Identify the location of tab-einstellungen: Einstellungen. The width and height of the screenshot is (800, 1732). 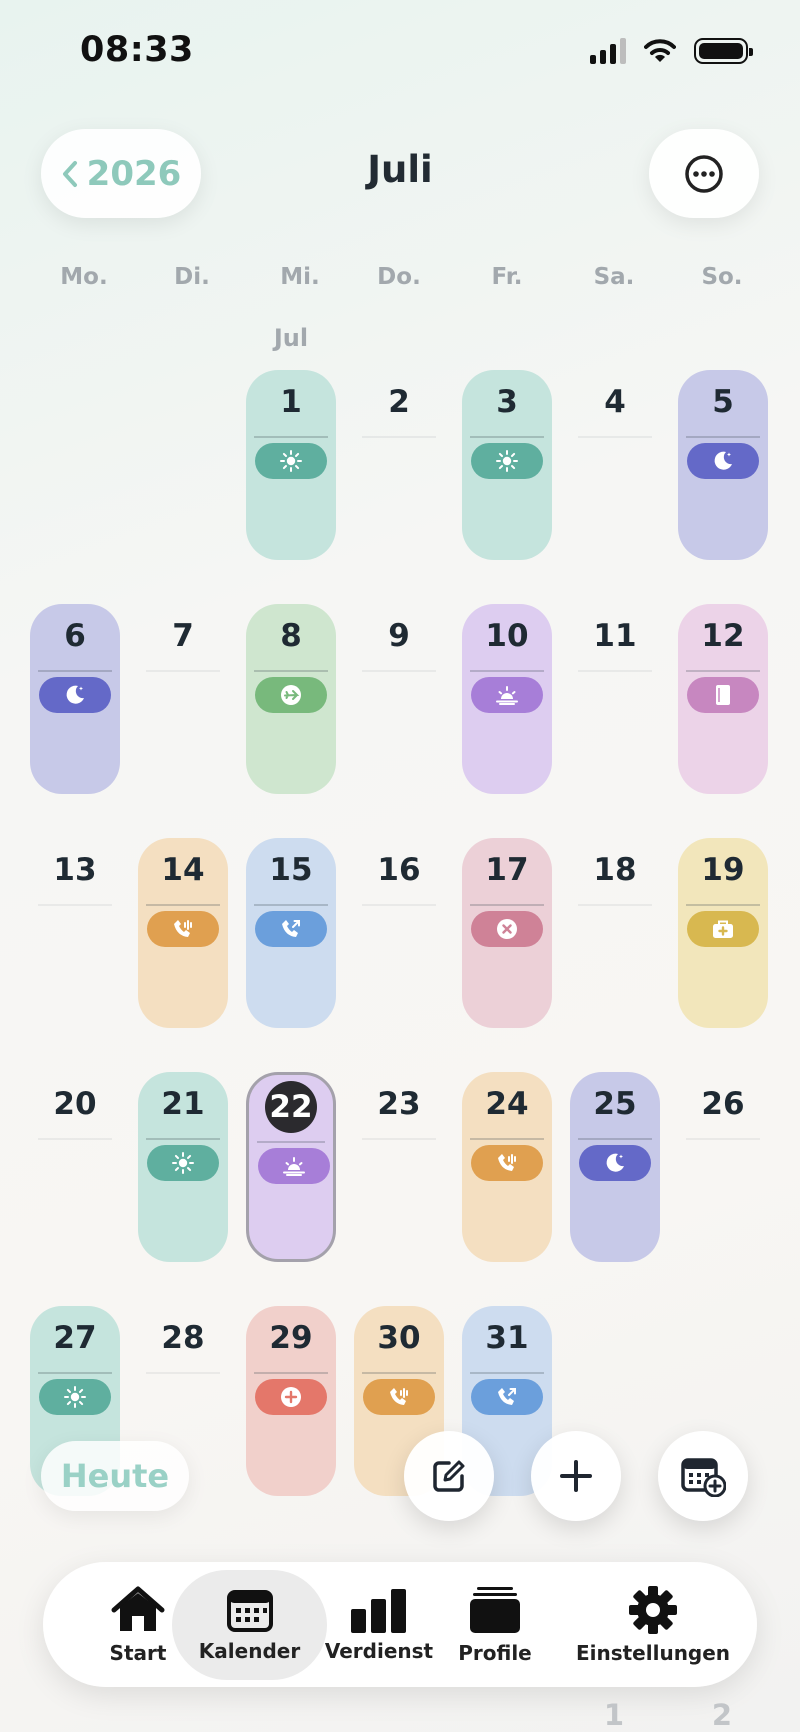
(653, 1625).